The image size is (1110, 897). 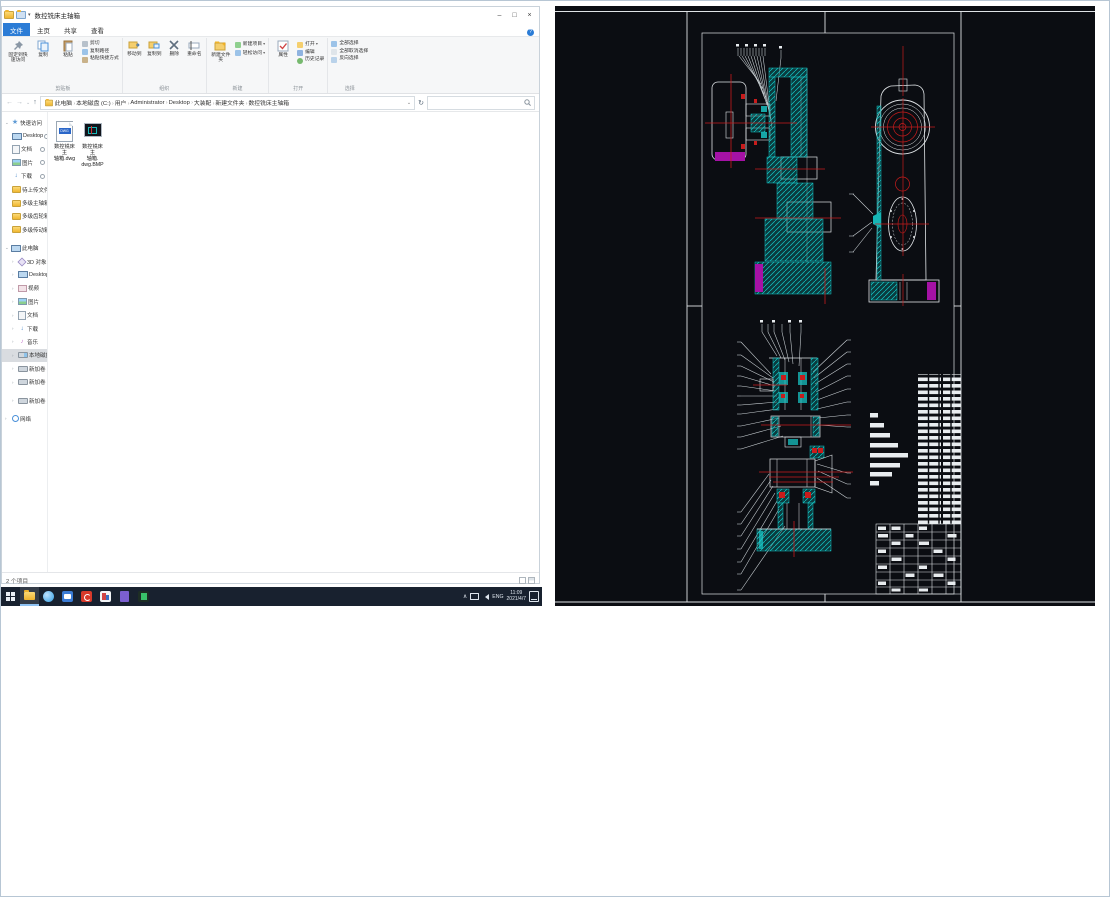 What do you see at coordinates (9, 102) in the screenshot?
I see `back-button: ←` at bounding box center [9, 102].